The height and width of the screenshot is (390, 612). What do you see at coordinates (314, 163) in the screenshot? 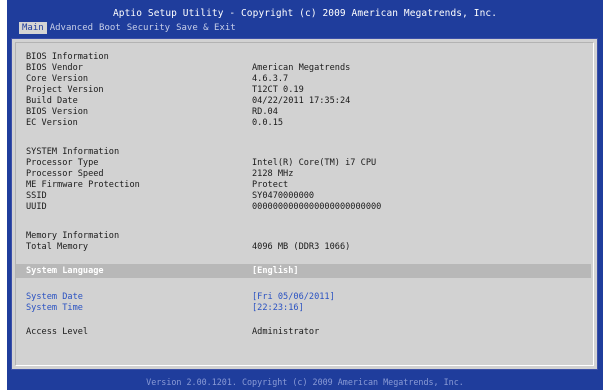
I see `processor-type-value: Intel(R) Core(TM) i7 CPU` at bounding box center [314, 163].